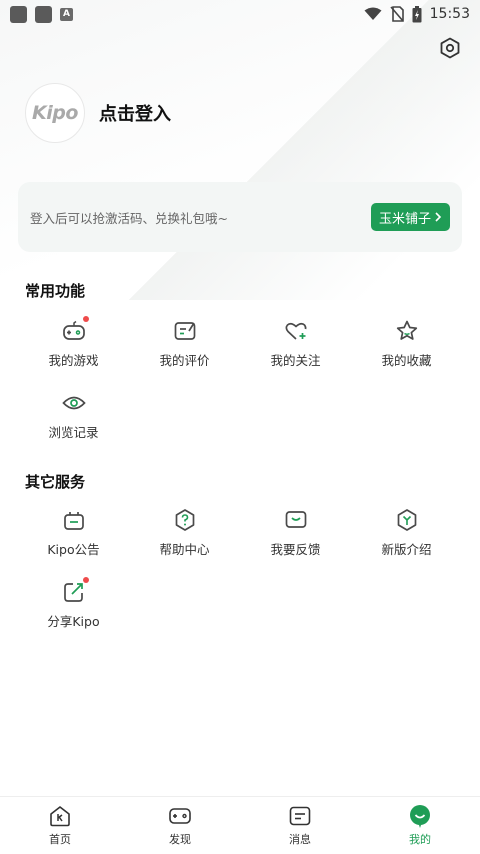  What do you see at coordinates (406, 519) in the screenshot?
I see `new-version-icon` at bounding box center [406, 519].